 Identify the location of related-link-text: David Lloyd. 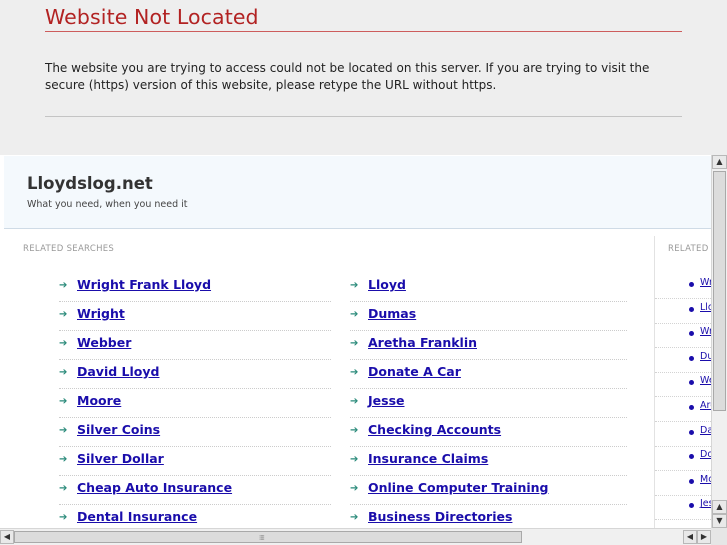
(118, 371).